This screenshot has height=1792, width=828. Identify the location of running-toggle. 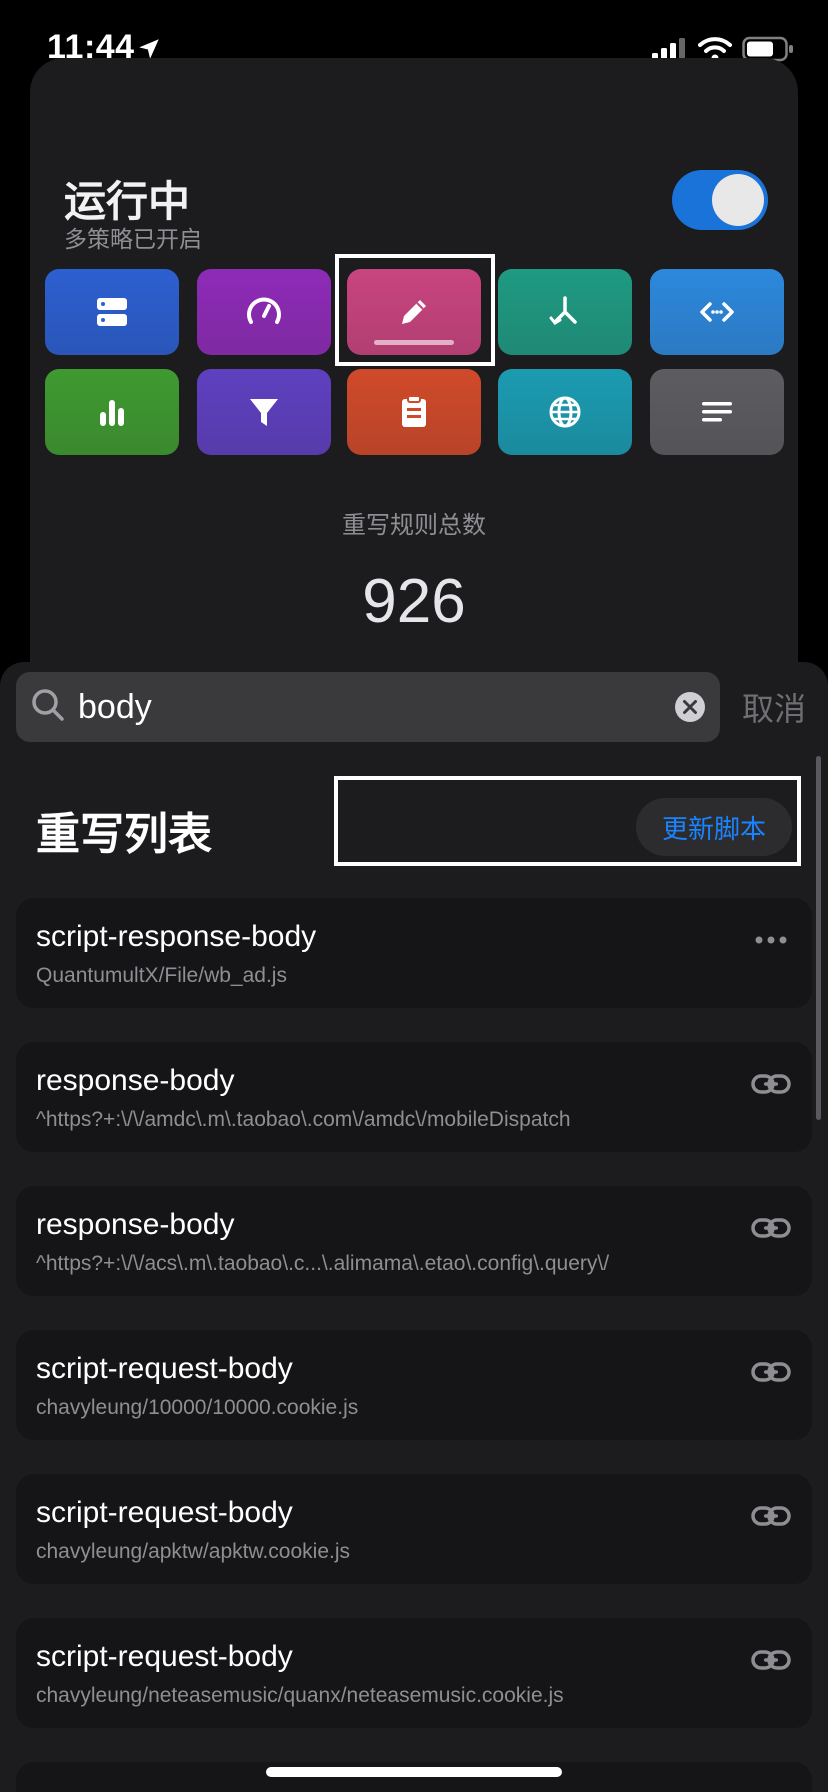
(720, 200).